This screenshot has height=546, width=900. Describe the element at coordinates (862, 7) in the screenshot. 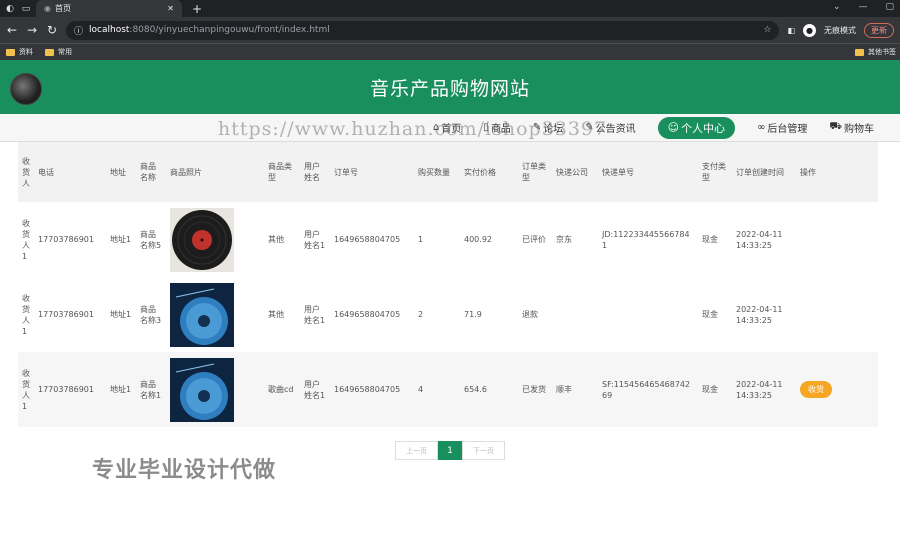

I see `minimize-icon: —` at that location.